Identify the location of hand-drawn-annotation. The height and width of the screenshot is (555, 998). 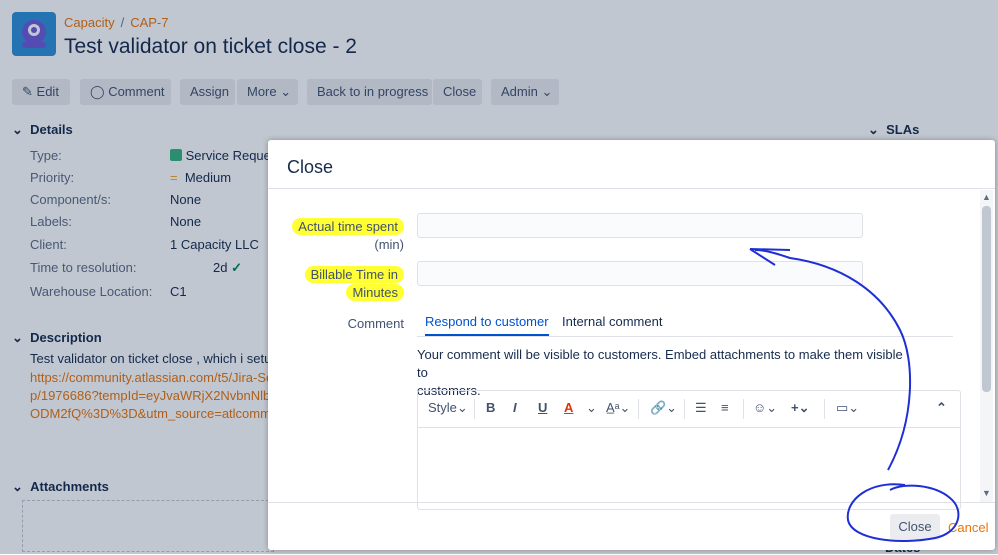
(854, 395).